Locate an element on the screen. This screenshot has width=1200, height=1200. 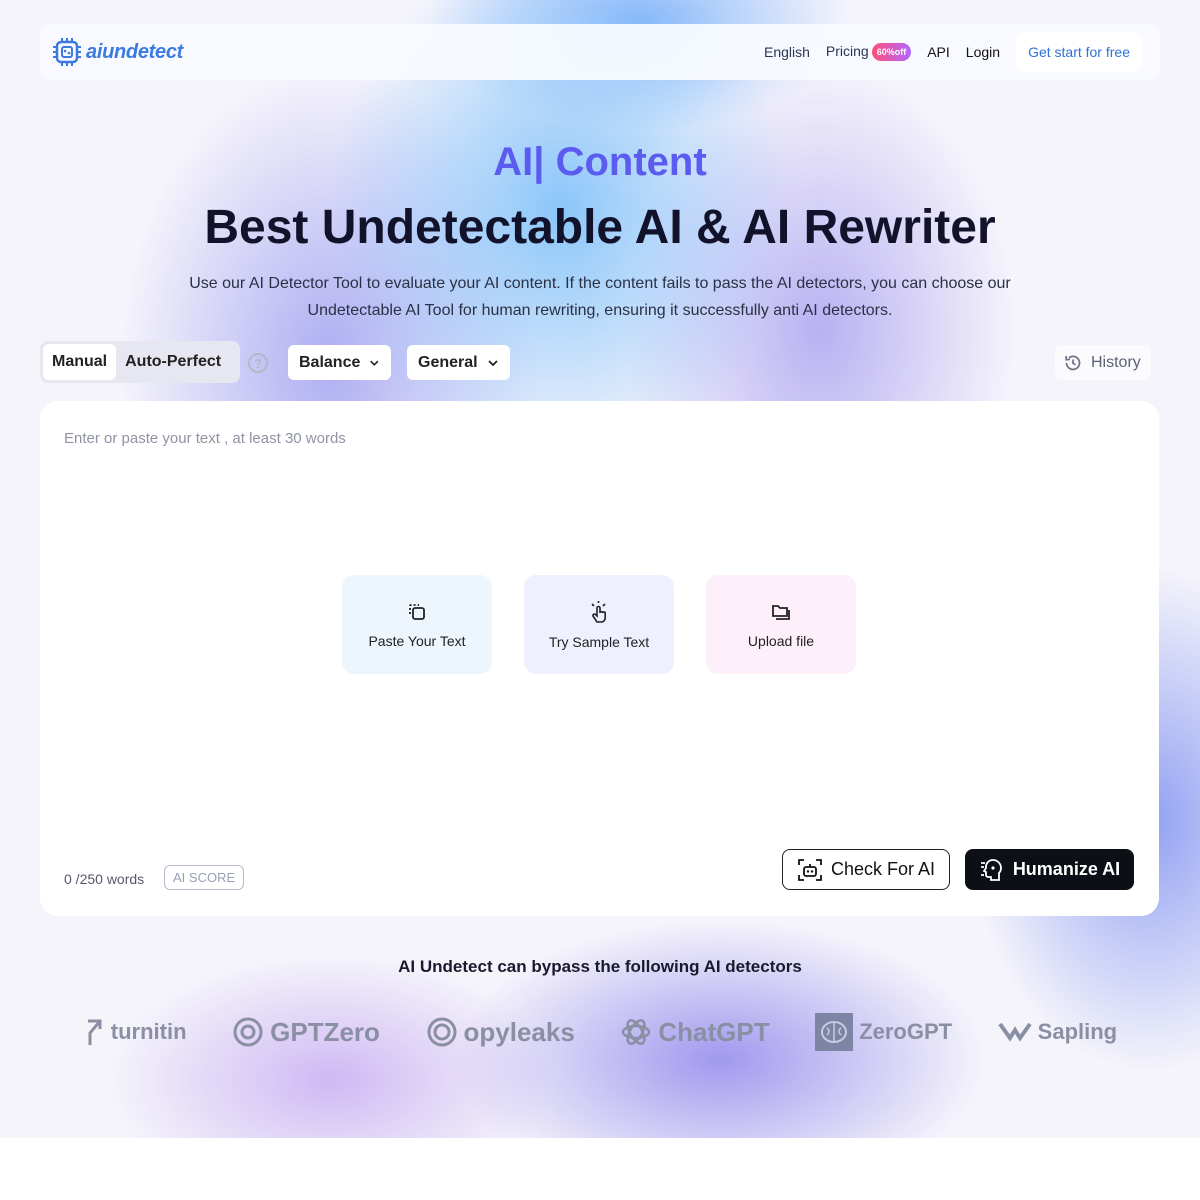
sapling-label: Sapling is located at coordinates (1077, 1031).